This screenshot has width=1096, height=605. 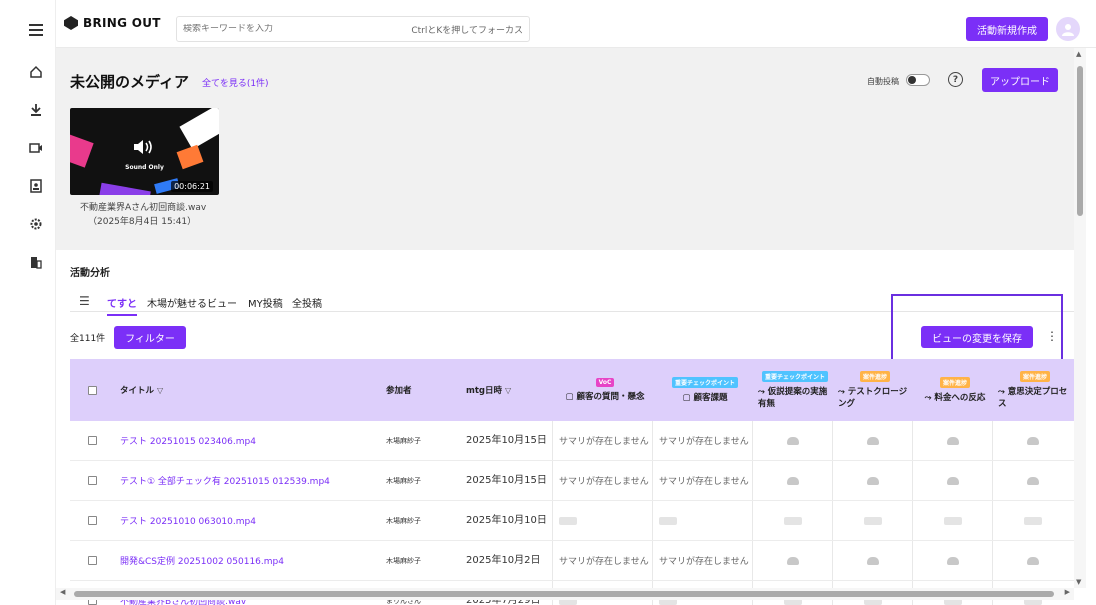 I want to click on view-menu-icon: ☰, so click(x=84, y=301).